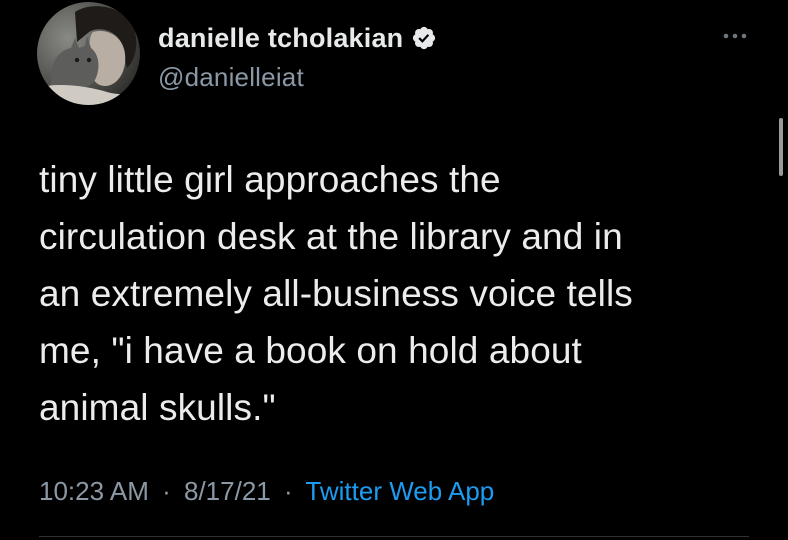 The height and width of the screenshot is (540, 788). I want to click on display-name: danielle tcholakian, so click(280, 38).